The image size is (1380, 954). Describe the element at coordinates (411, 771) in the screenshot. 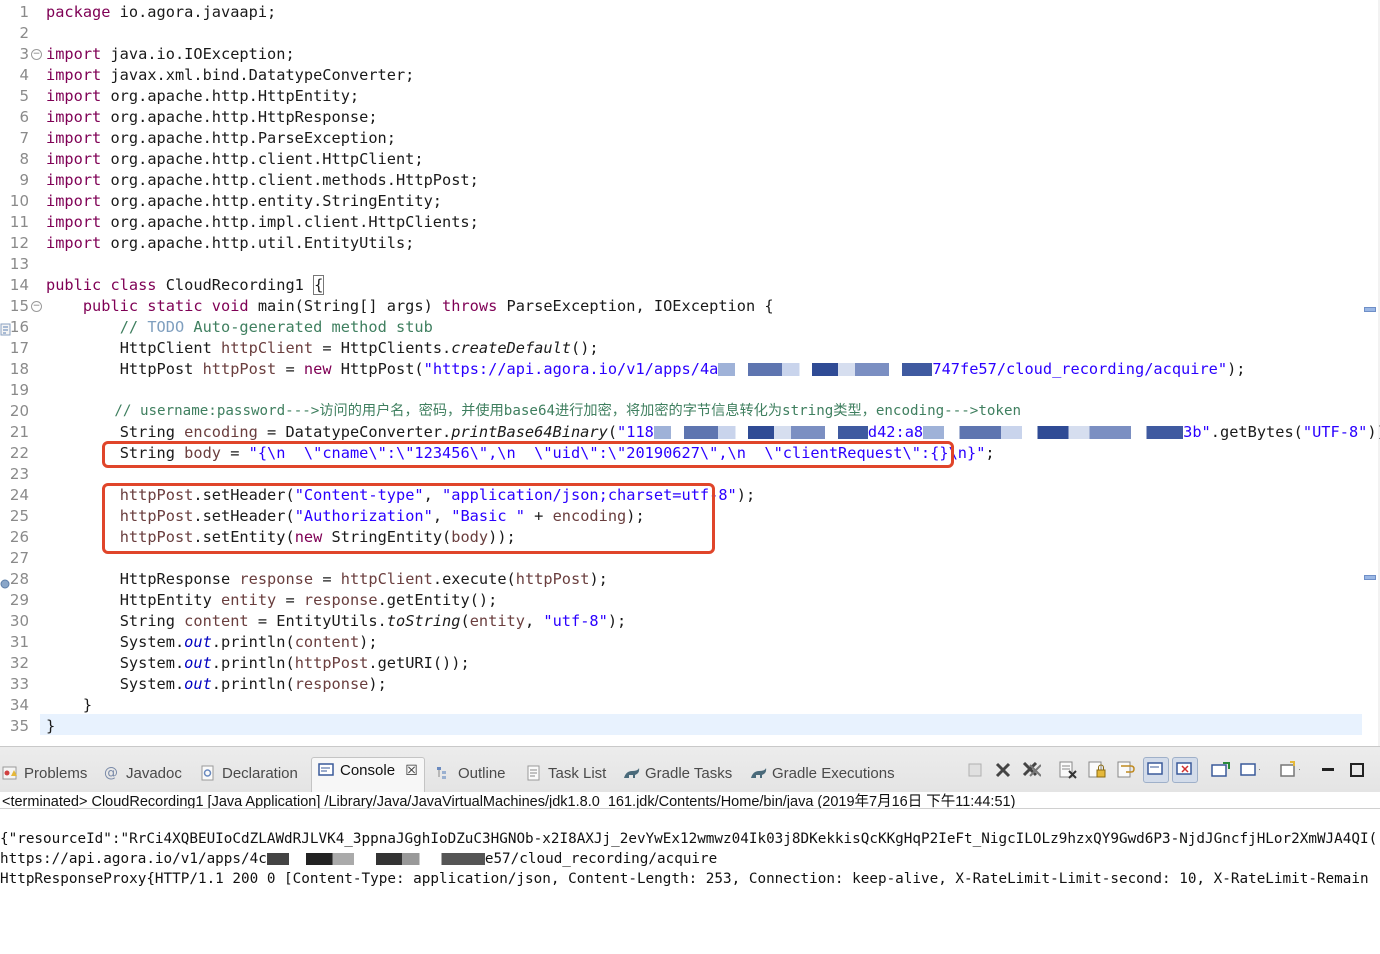

I see `close-tab-icon: ☒` at that location.